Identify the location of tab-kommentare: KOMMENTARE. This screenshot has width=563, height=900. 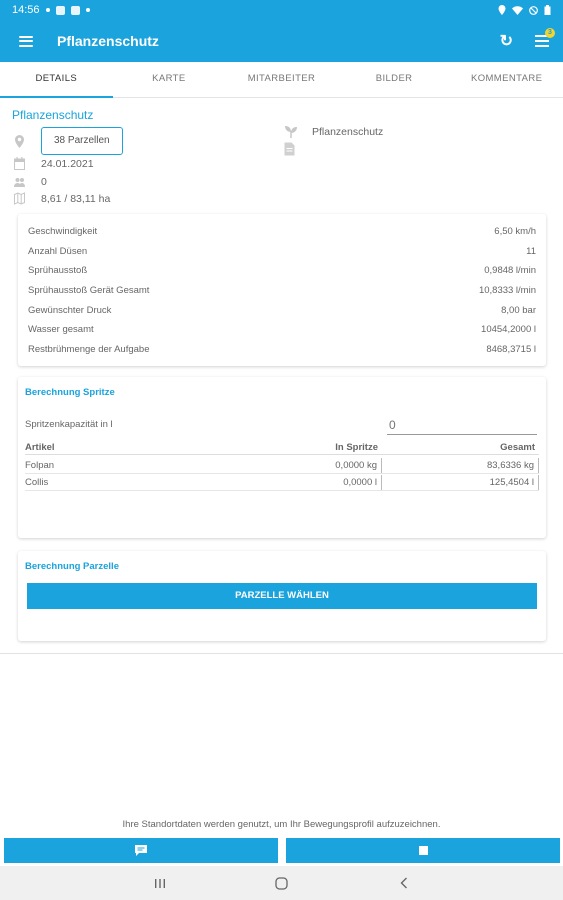
(506, 79).